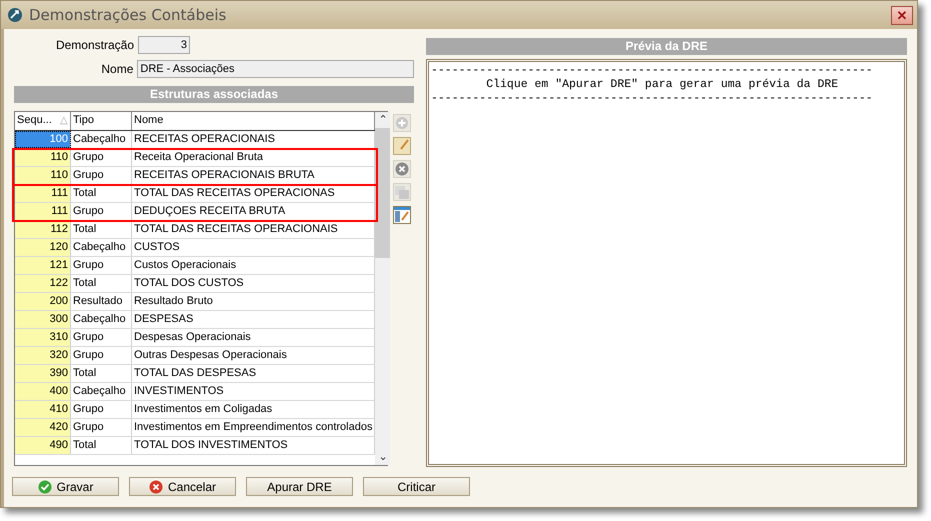  I want to click on cancel-button: Cancelar, so click(182, 486).